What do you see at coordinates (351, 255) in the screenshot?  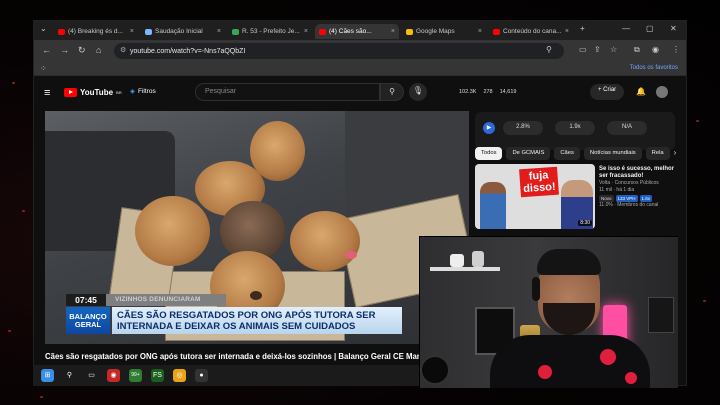 I see `puppy-tongue` at bounding box center [351, 255].